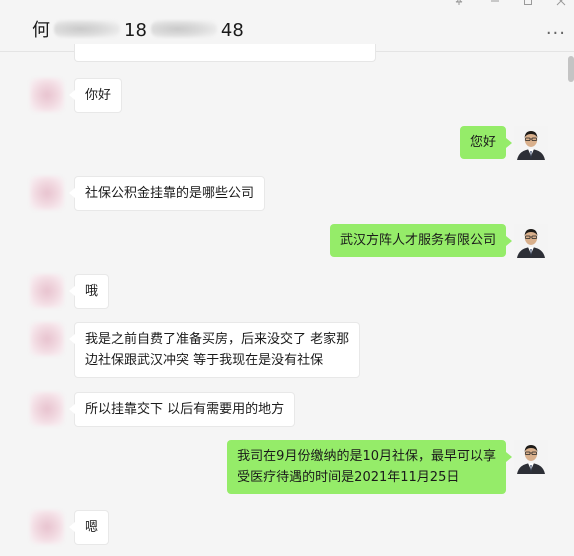 This screenshot has width=574, height=556. Describe the element at coordinates (92, 291) in the screenshot. I see `message-text: 哦` at that location.